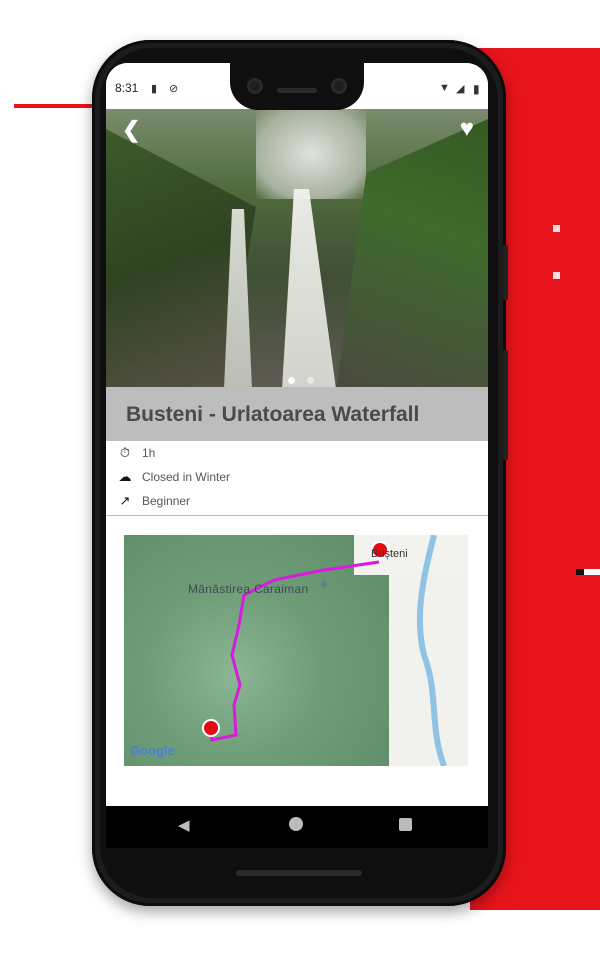 The height and width of the screenshot is (960, 600). Describe the element at coordinates (405, 824) in the screenshot. I see `nav-recents-icon` at that location.